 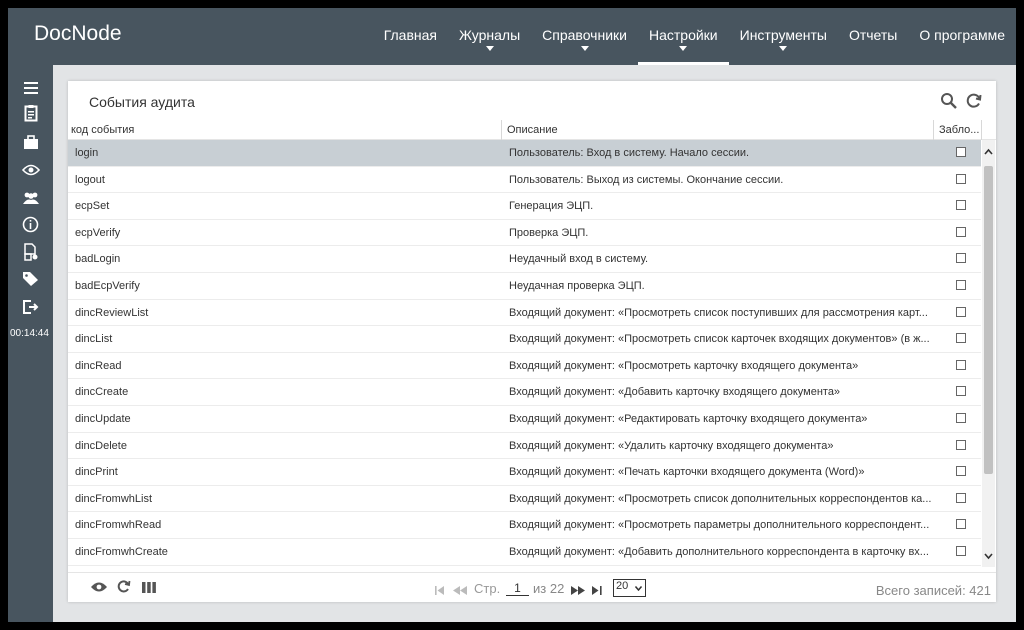 I want to click on refresh-icon, so click(x=974, y=101).